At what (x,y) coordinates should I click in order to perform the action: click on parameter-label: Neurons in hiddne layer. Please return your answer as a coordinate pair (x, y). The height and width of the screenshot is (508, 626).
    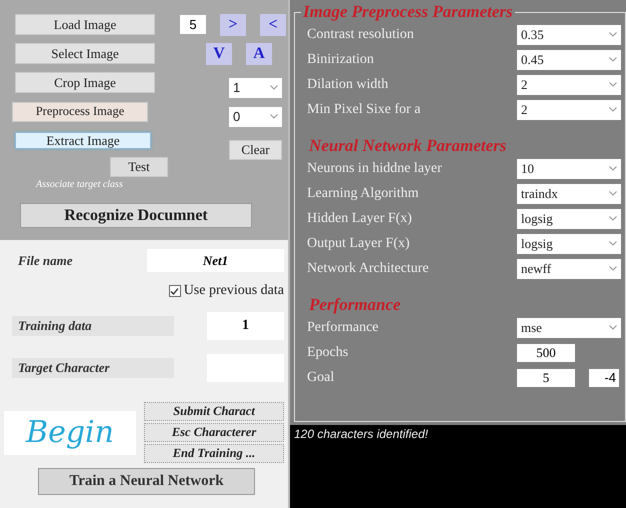
    Looking at the image, I should click on (374, 168).